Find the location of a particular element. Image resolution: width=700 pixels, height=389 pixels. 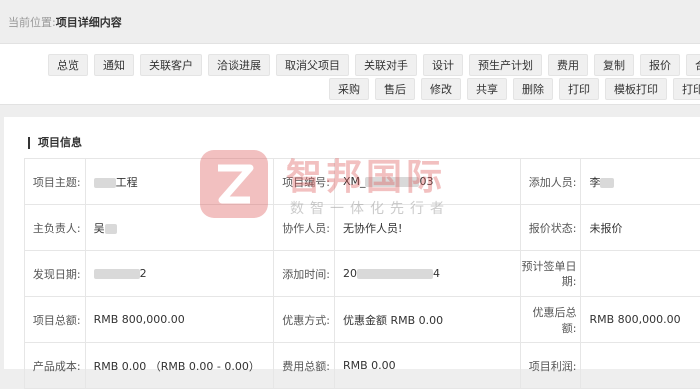

negotiation-progress-button: 洽谈进展 is located at coordinates (239, 65).